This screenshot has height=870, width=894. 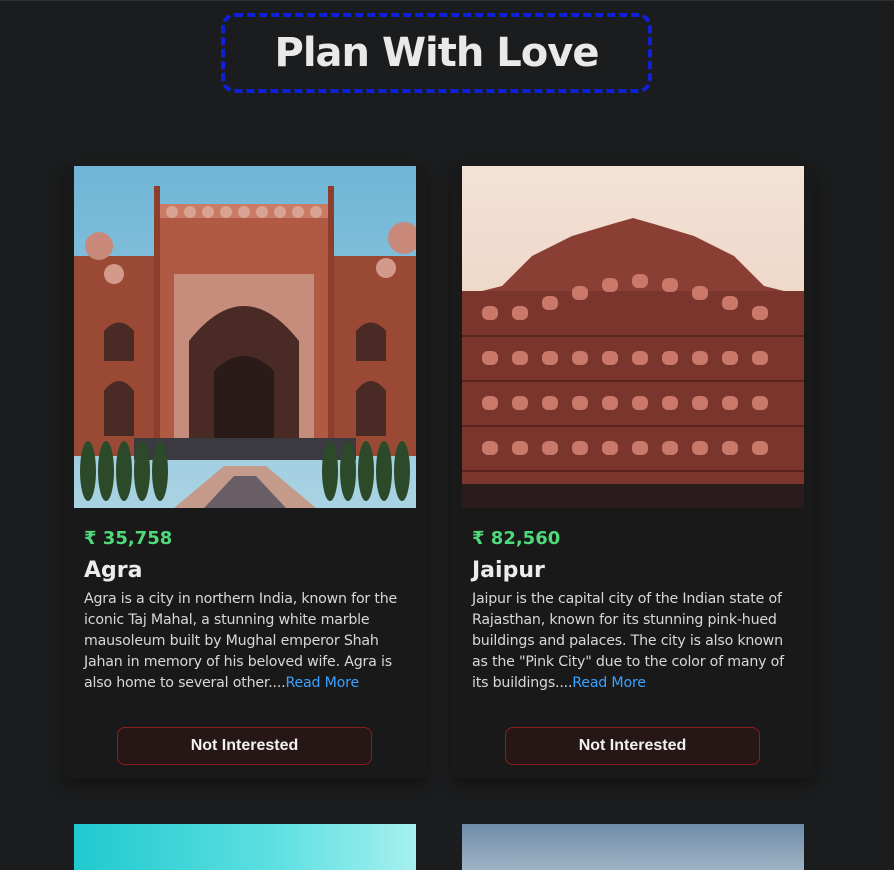 What do you see at coordinates (447, 0) in the screenshot?
I see `top-border` at bounding box center [447, 0].